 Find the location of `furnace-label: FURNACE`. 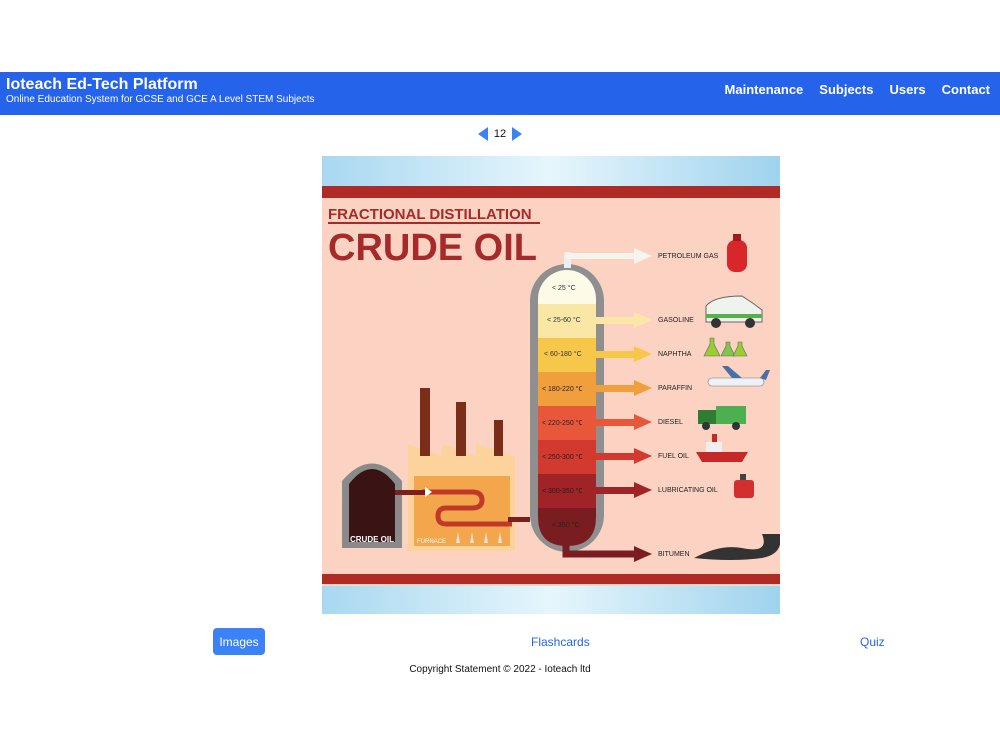

furnace-label: FURNACE is located at coordinates (431, 542).